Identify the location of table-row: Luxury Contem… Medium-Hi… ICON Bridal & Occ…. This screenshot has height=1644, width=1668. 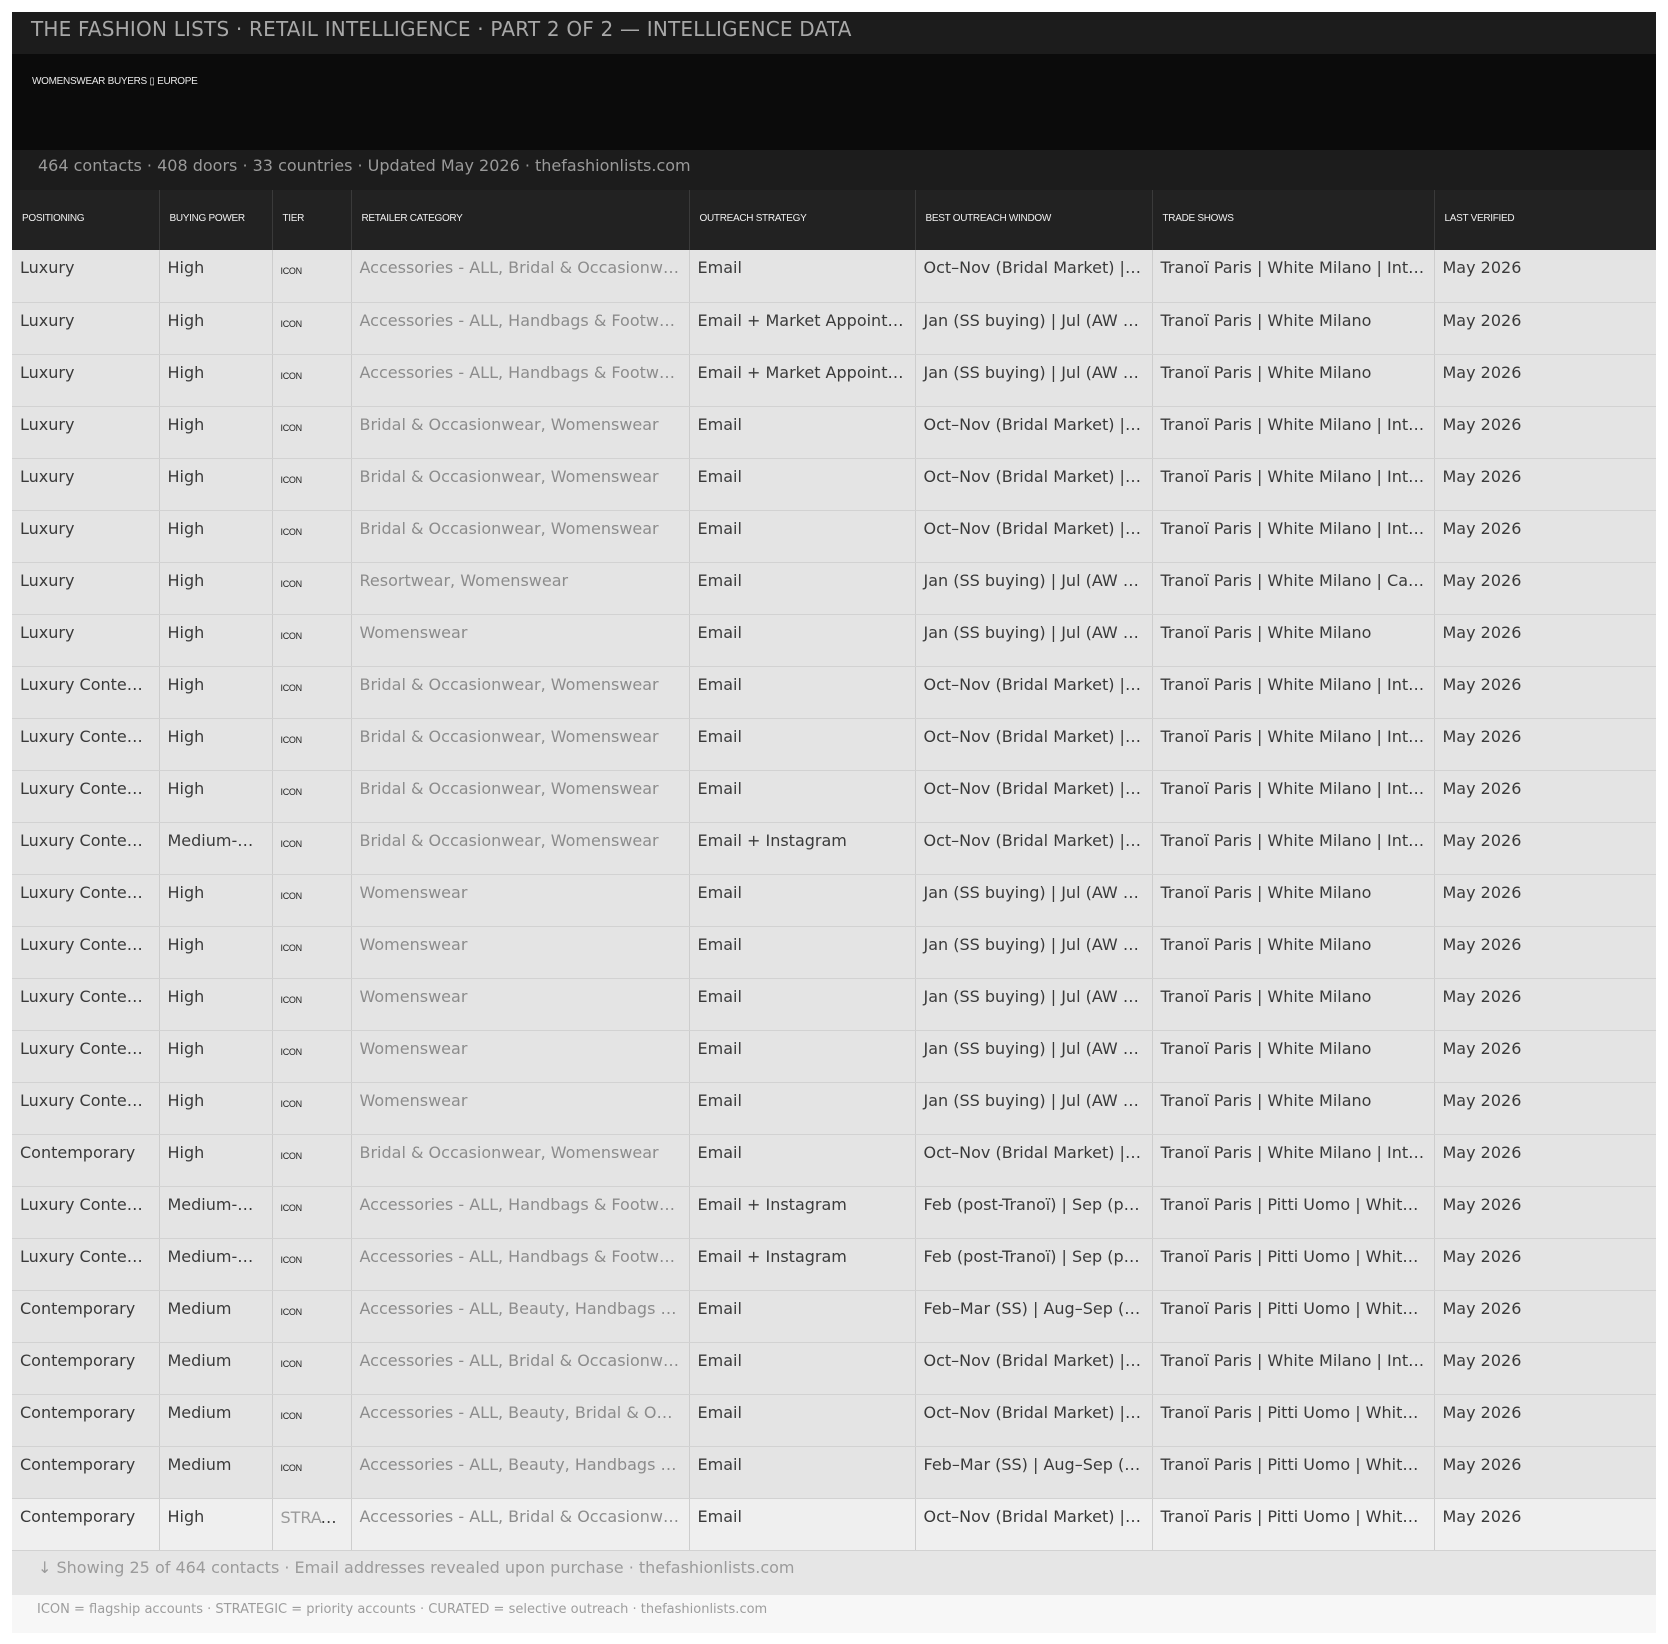
(834, 848).